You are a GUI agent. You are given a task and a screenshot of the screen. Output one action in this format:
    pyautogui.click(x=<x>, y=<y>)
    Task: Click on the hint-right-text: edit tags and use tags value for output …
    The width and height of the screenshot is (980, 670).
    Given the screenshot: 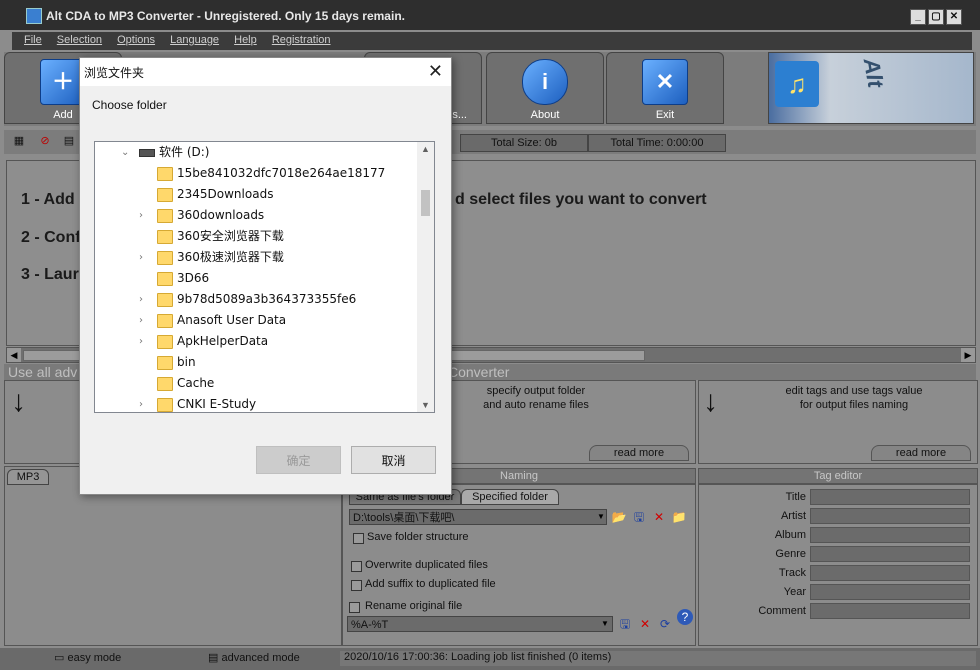 What is the action you would take?
    pyautogui.click(x=854, y=398)
    